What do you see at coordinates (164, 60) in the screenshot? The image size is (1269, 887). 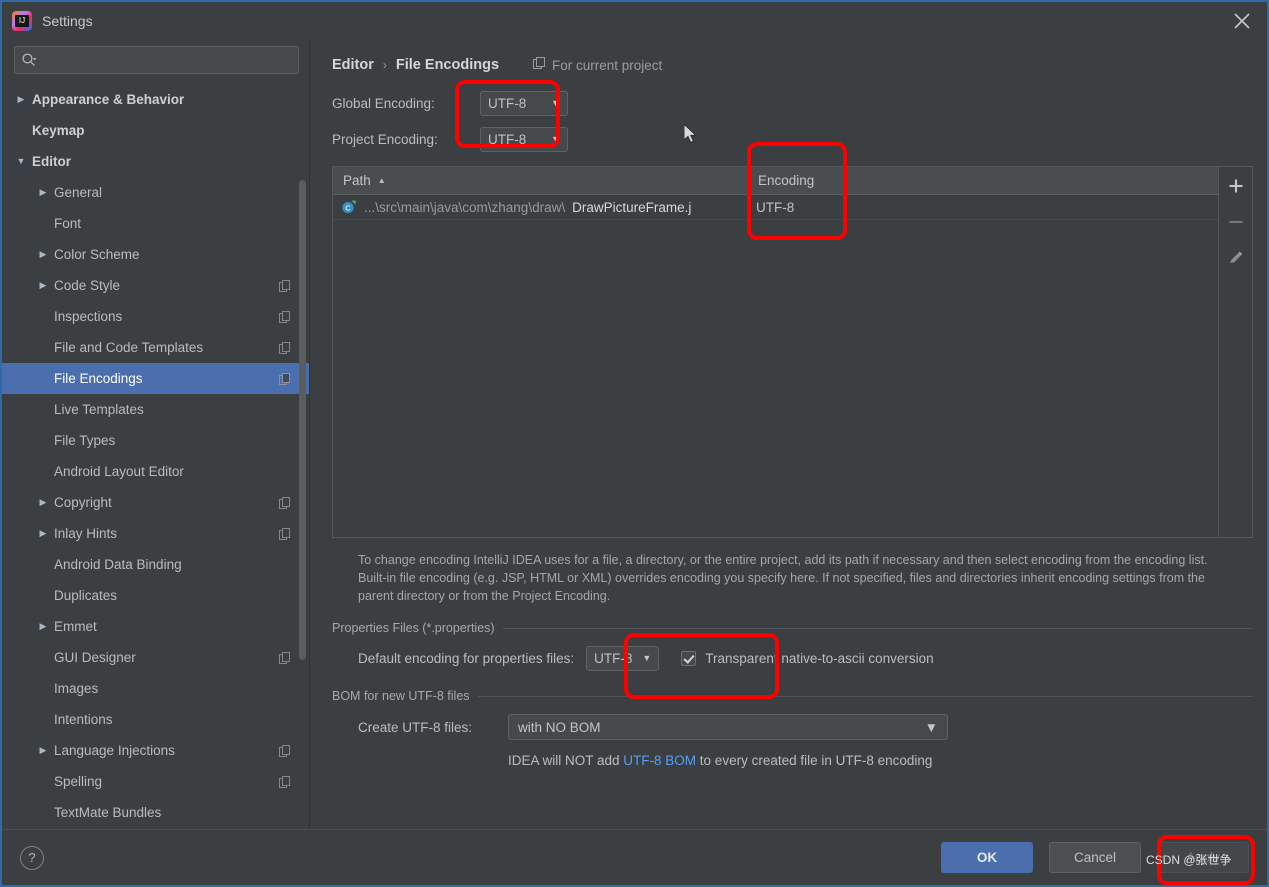 I see `search-input` at bounding box center [164, 60].